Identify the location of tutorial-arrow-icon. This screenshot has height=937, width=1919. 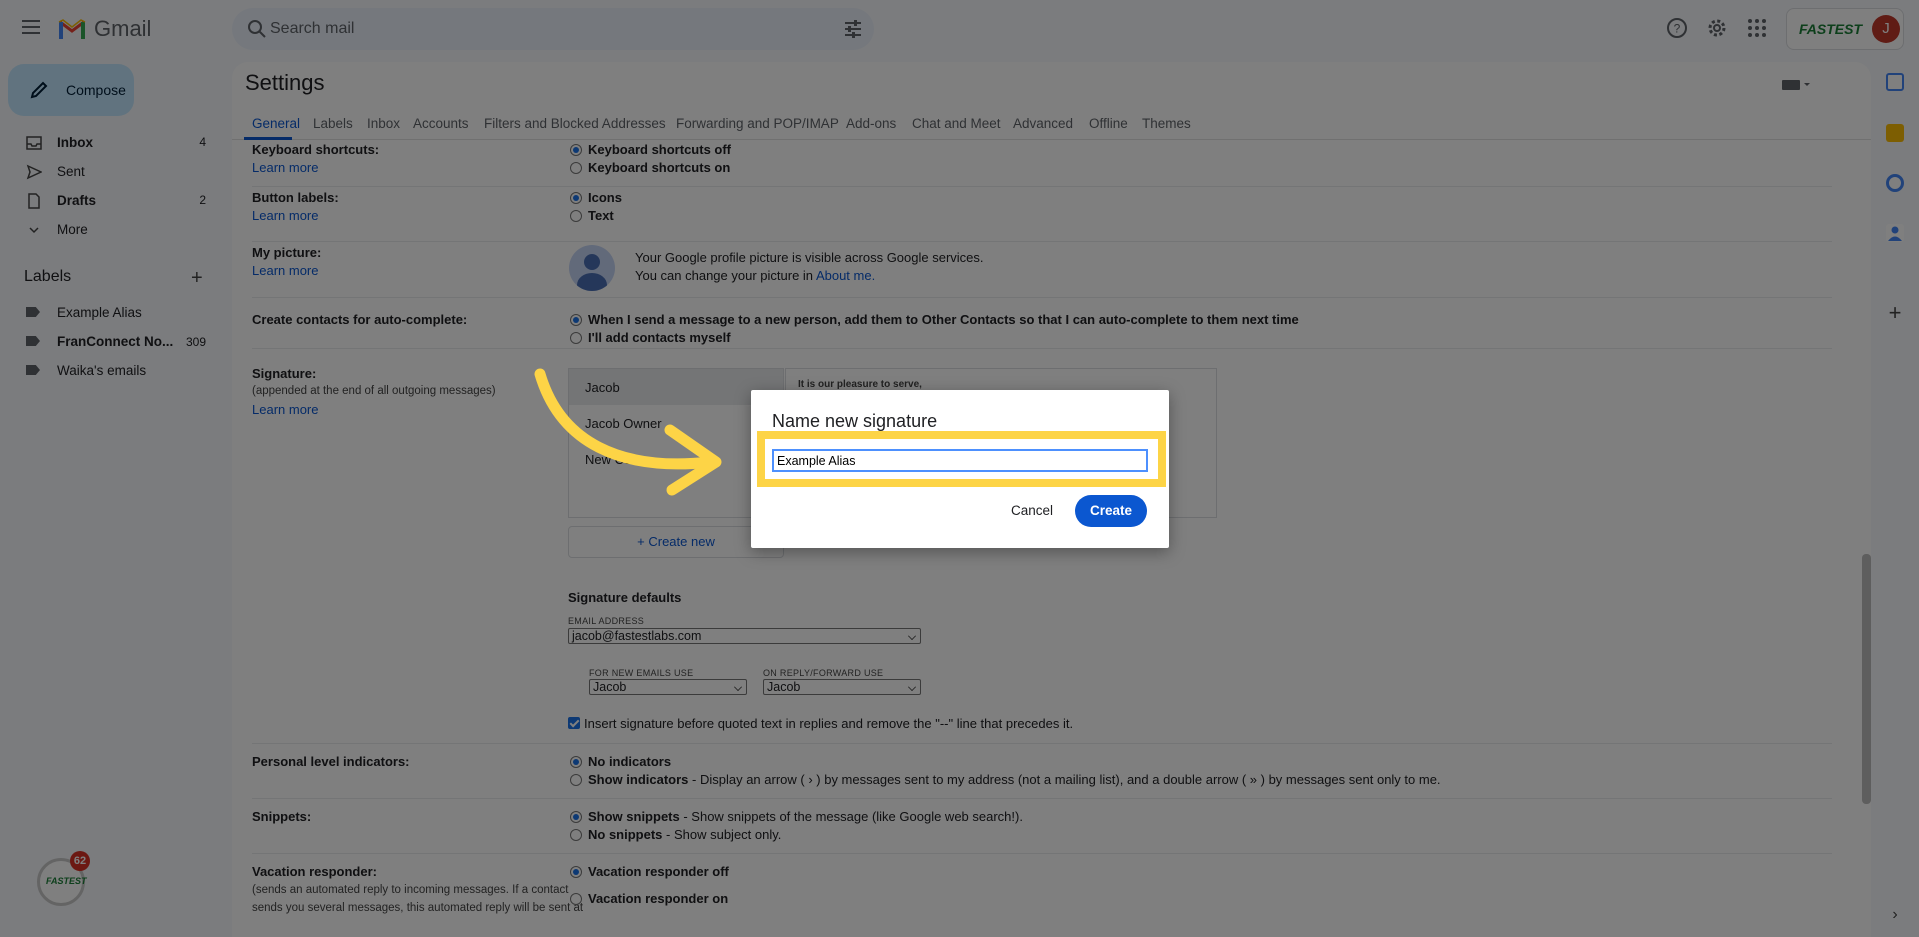
(628, 432).